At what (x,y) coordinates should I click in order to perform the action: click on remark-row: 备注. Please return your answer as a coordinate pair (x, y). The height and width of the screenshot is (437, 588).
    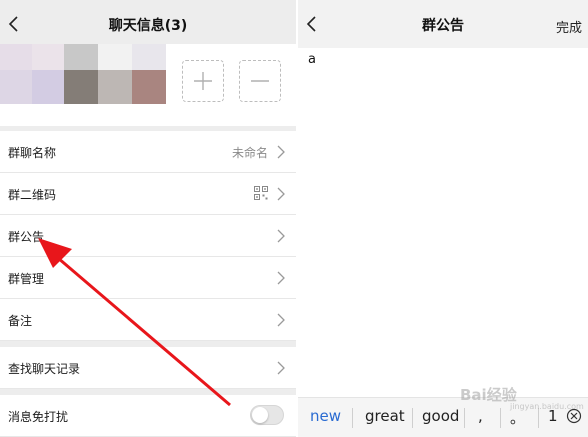
    Looking at the image, I should click on (148, 320).